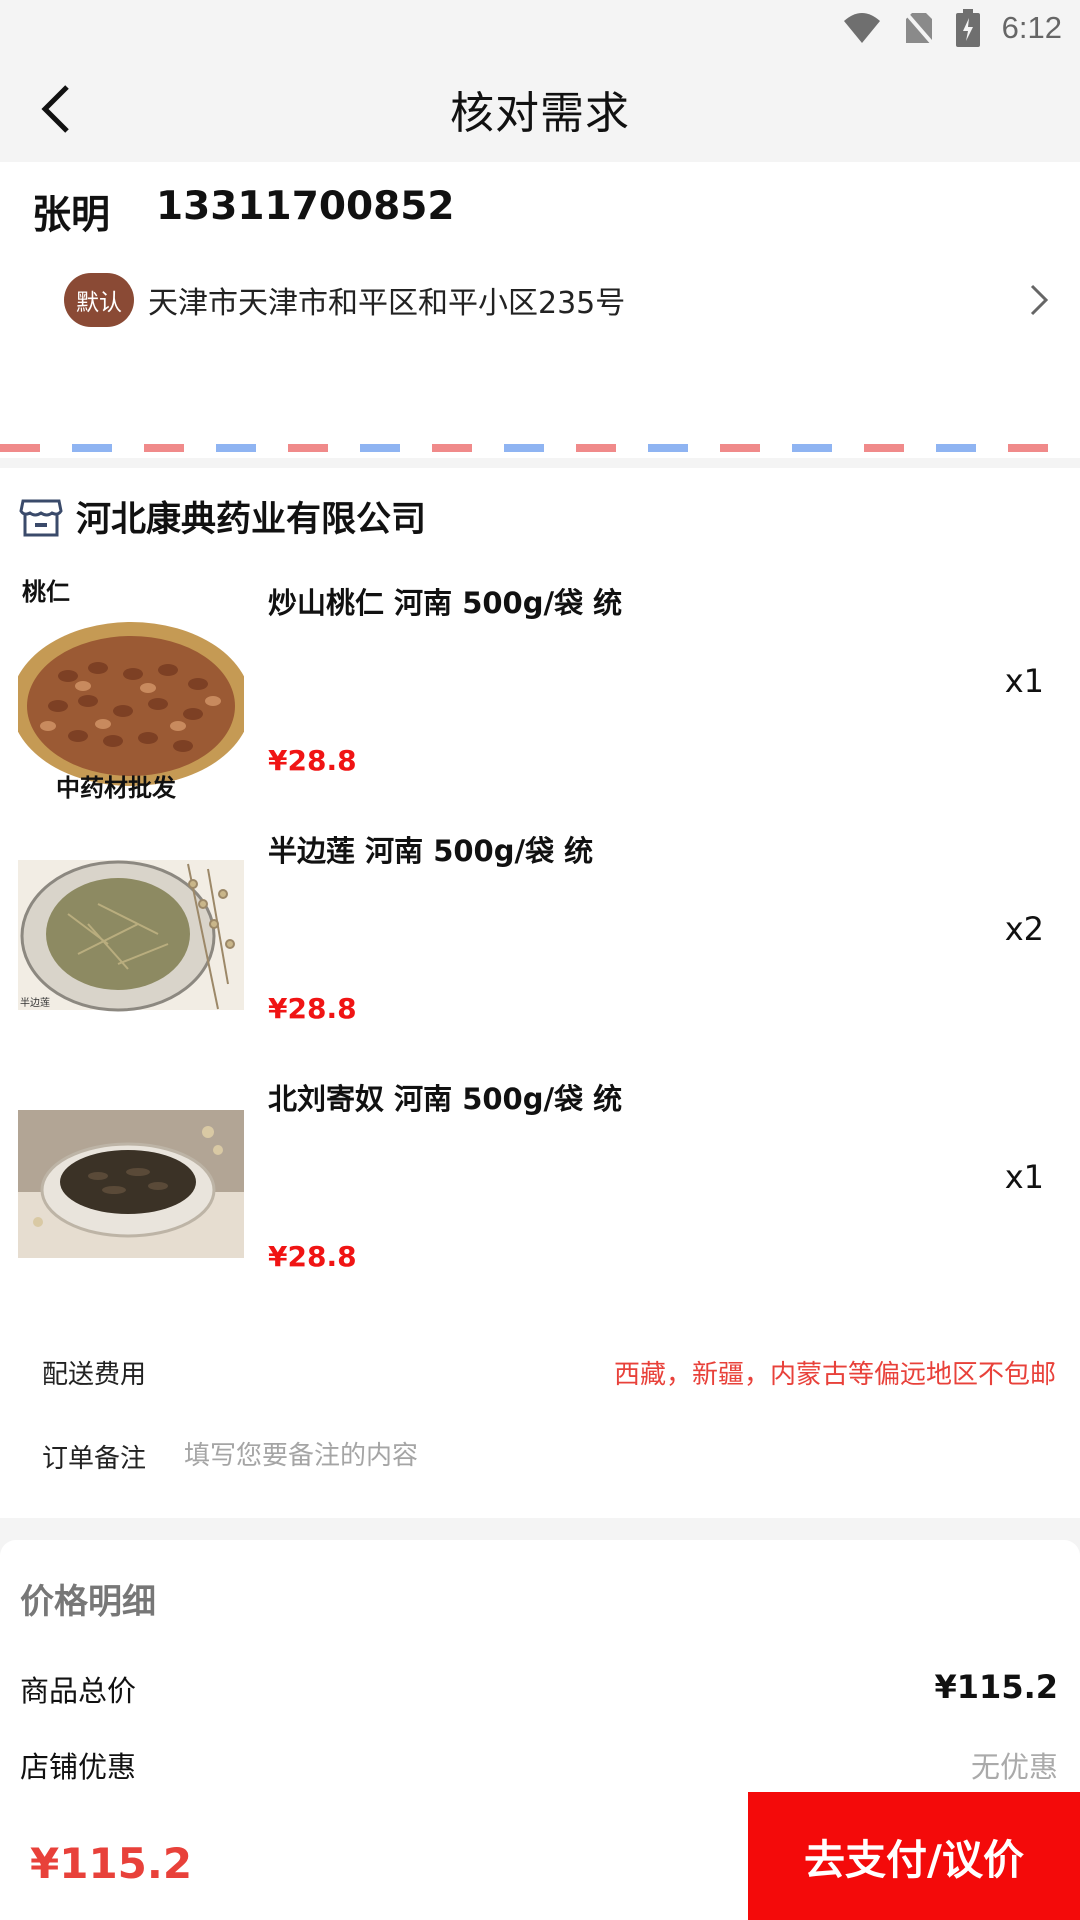 This screenshot has height=1920, width=1080. I want to click on address-divider, so click(540, 449).